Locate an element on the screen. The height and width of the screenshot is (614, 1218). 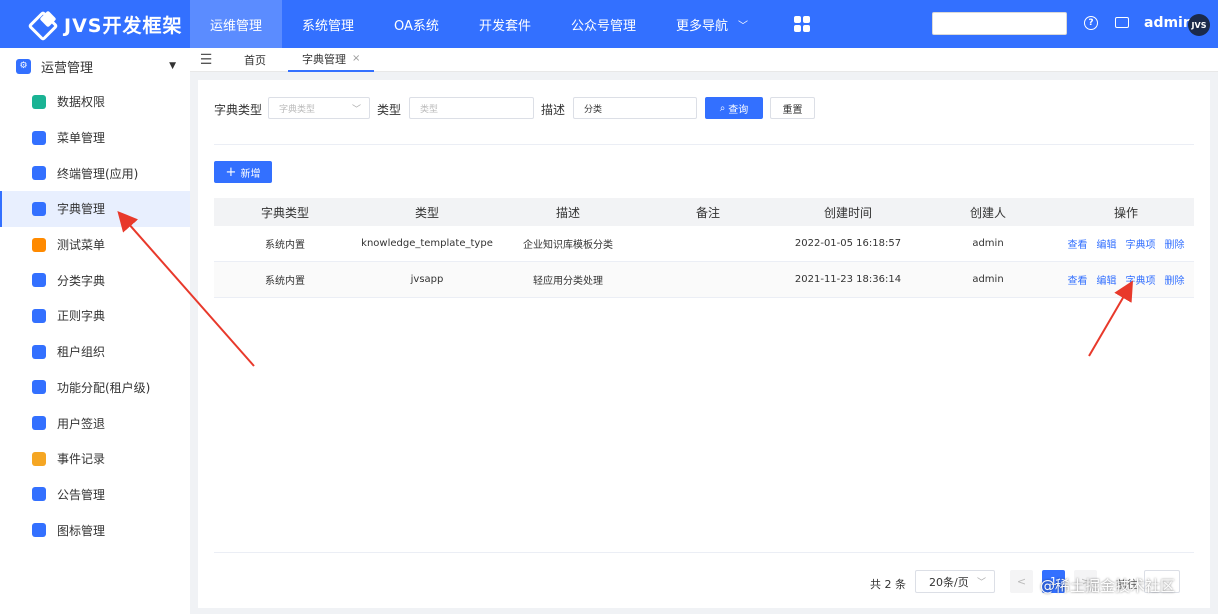
divider is located at coordinates (704, 144).